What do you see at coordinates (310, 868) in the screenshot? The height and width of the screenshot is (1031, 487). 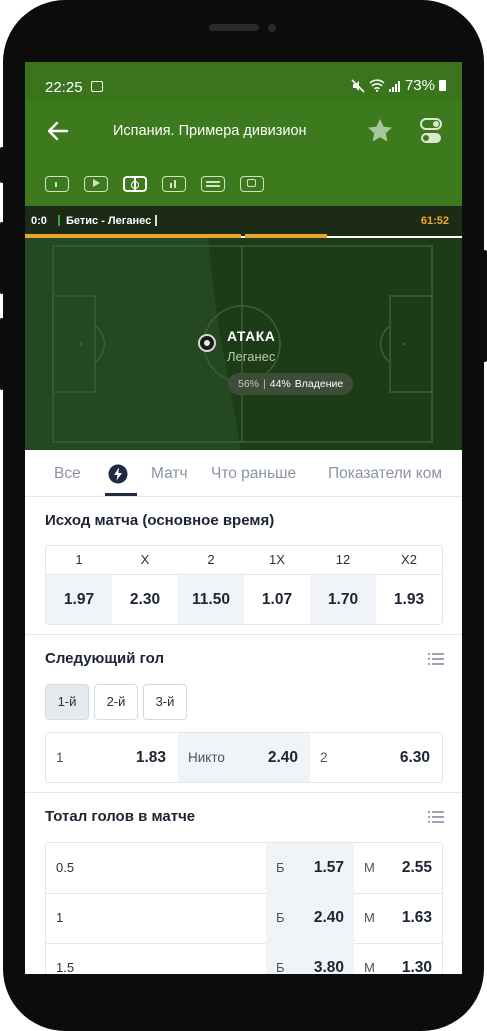 I see `over-odds-button: Б 1.57` at bounding box center [310, 868].